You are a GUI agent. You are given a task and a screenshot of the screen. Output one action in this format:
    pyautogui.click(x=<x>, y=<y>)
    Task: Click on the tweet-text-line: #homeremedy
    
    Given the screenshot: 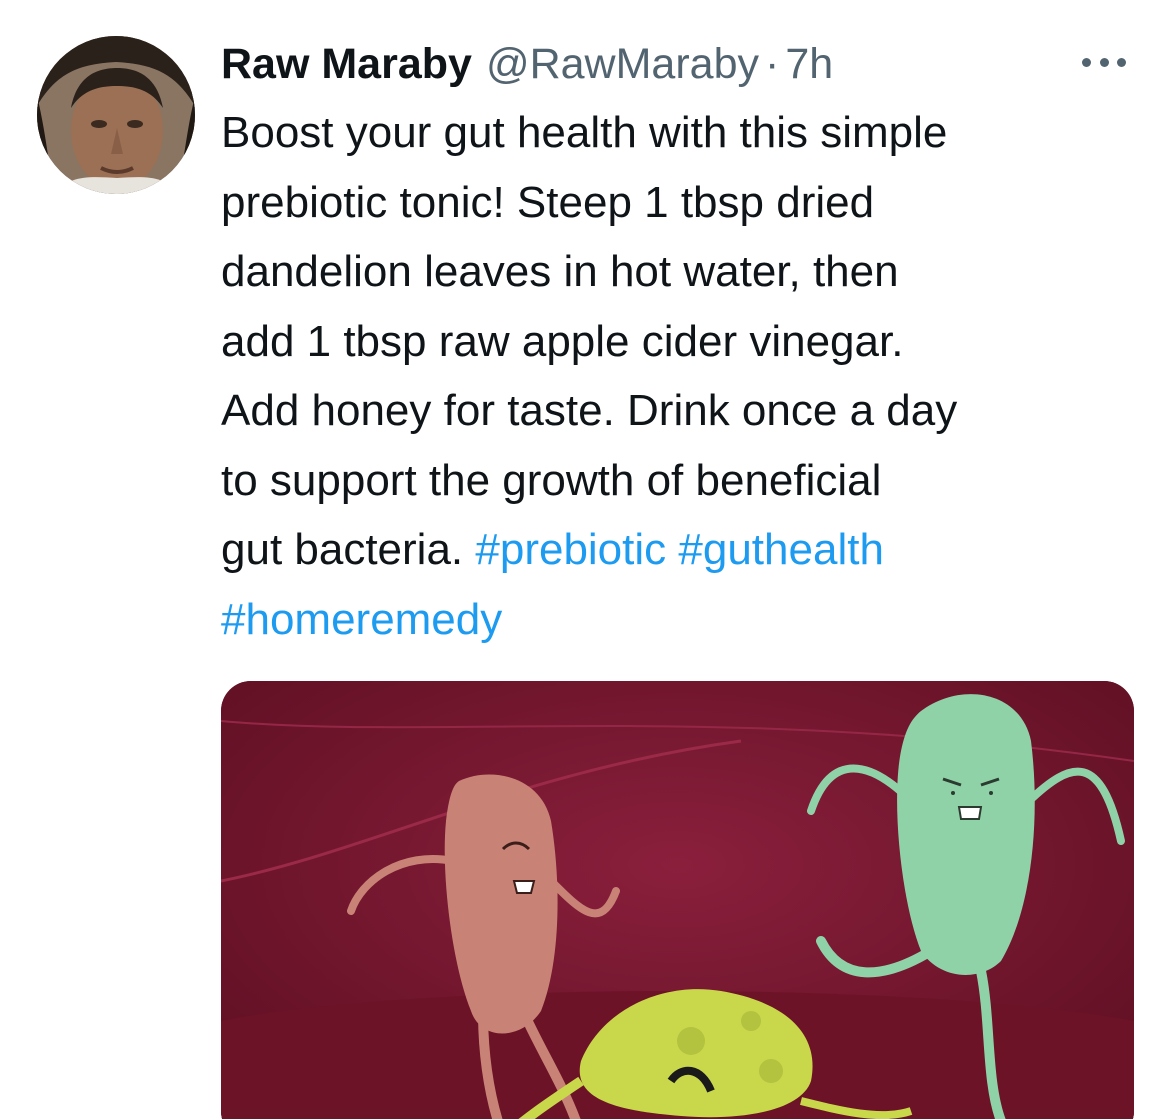 What is the action you would take?
    pyautogui.click(x=683, y=620)
    